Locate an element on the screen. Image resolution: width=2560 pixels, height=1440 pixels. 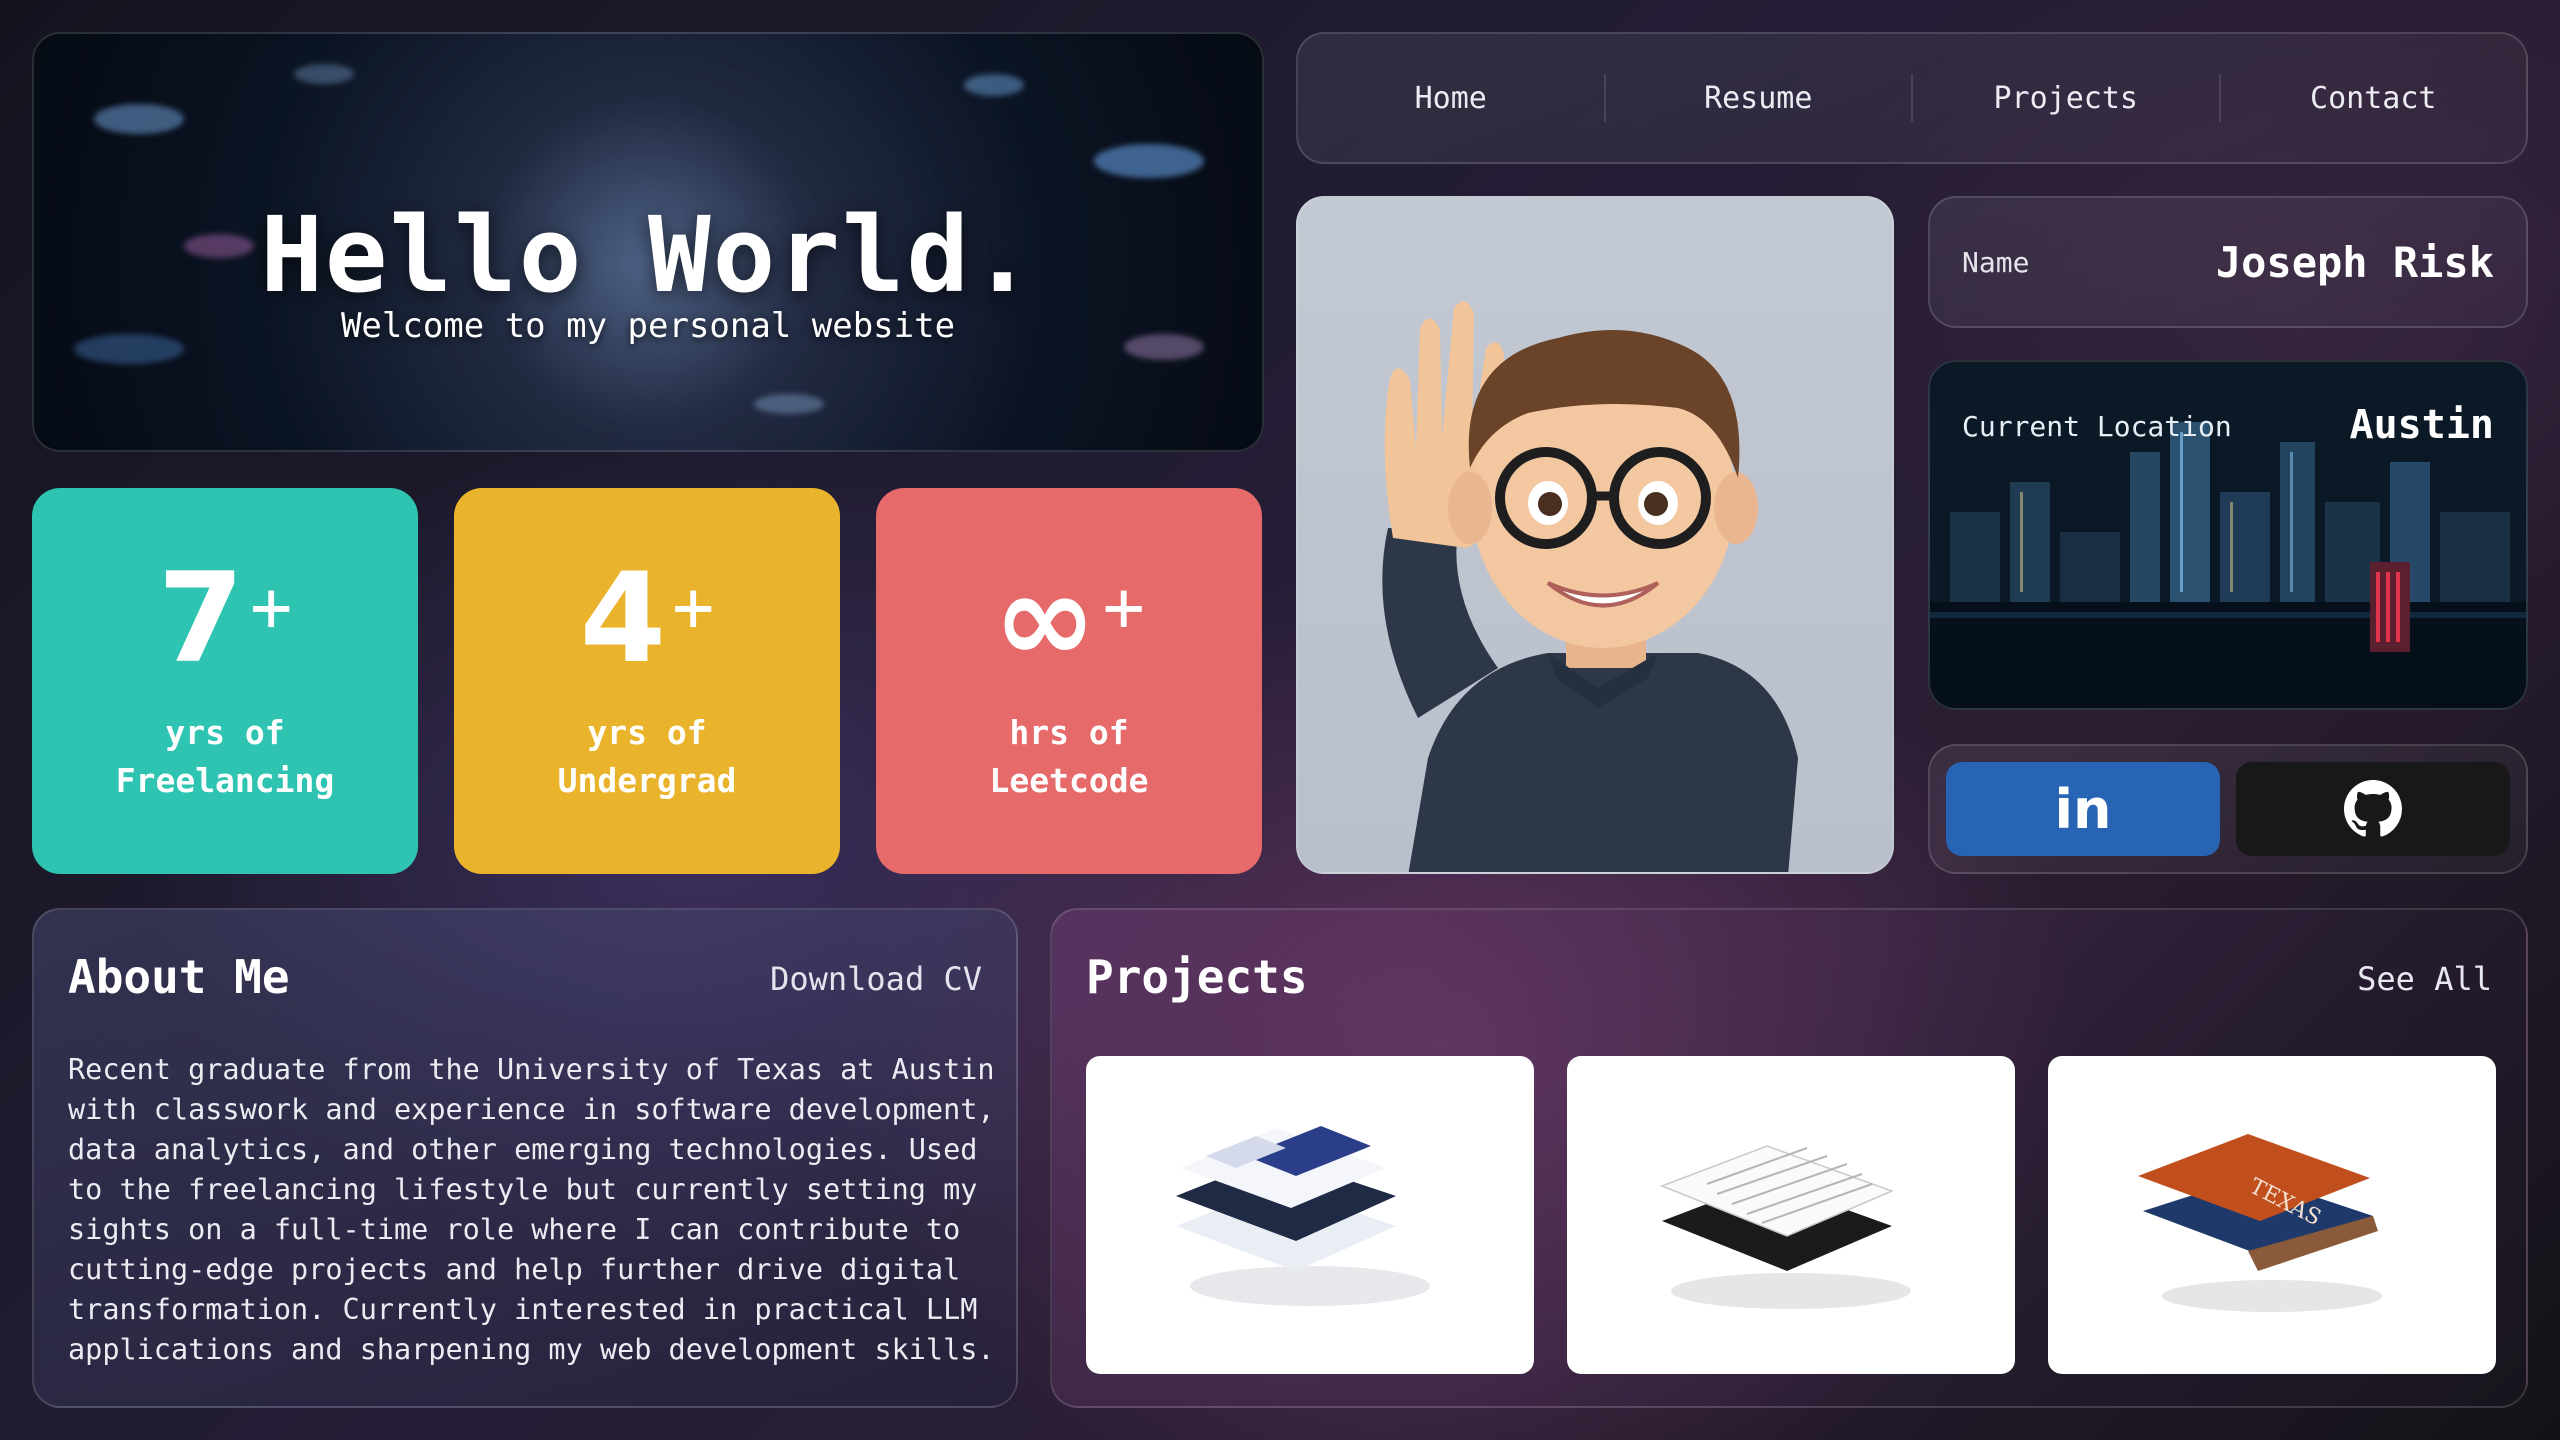
see-all-link: See All is located at coordinates (2424, 979).